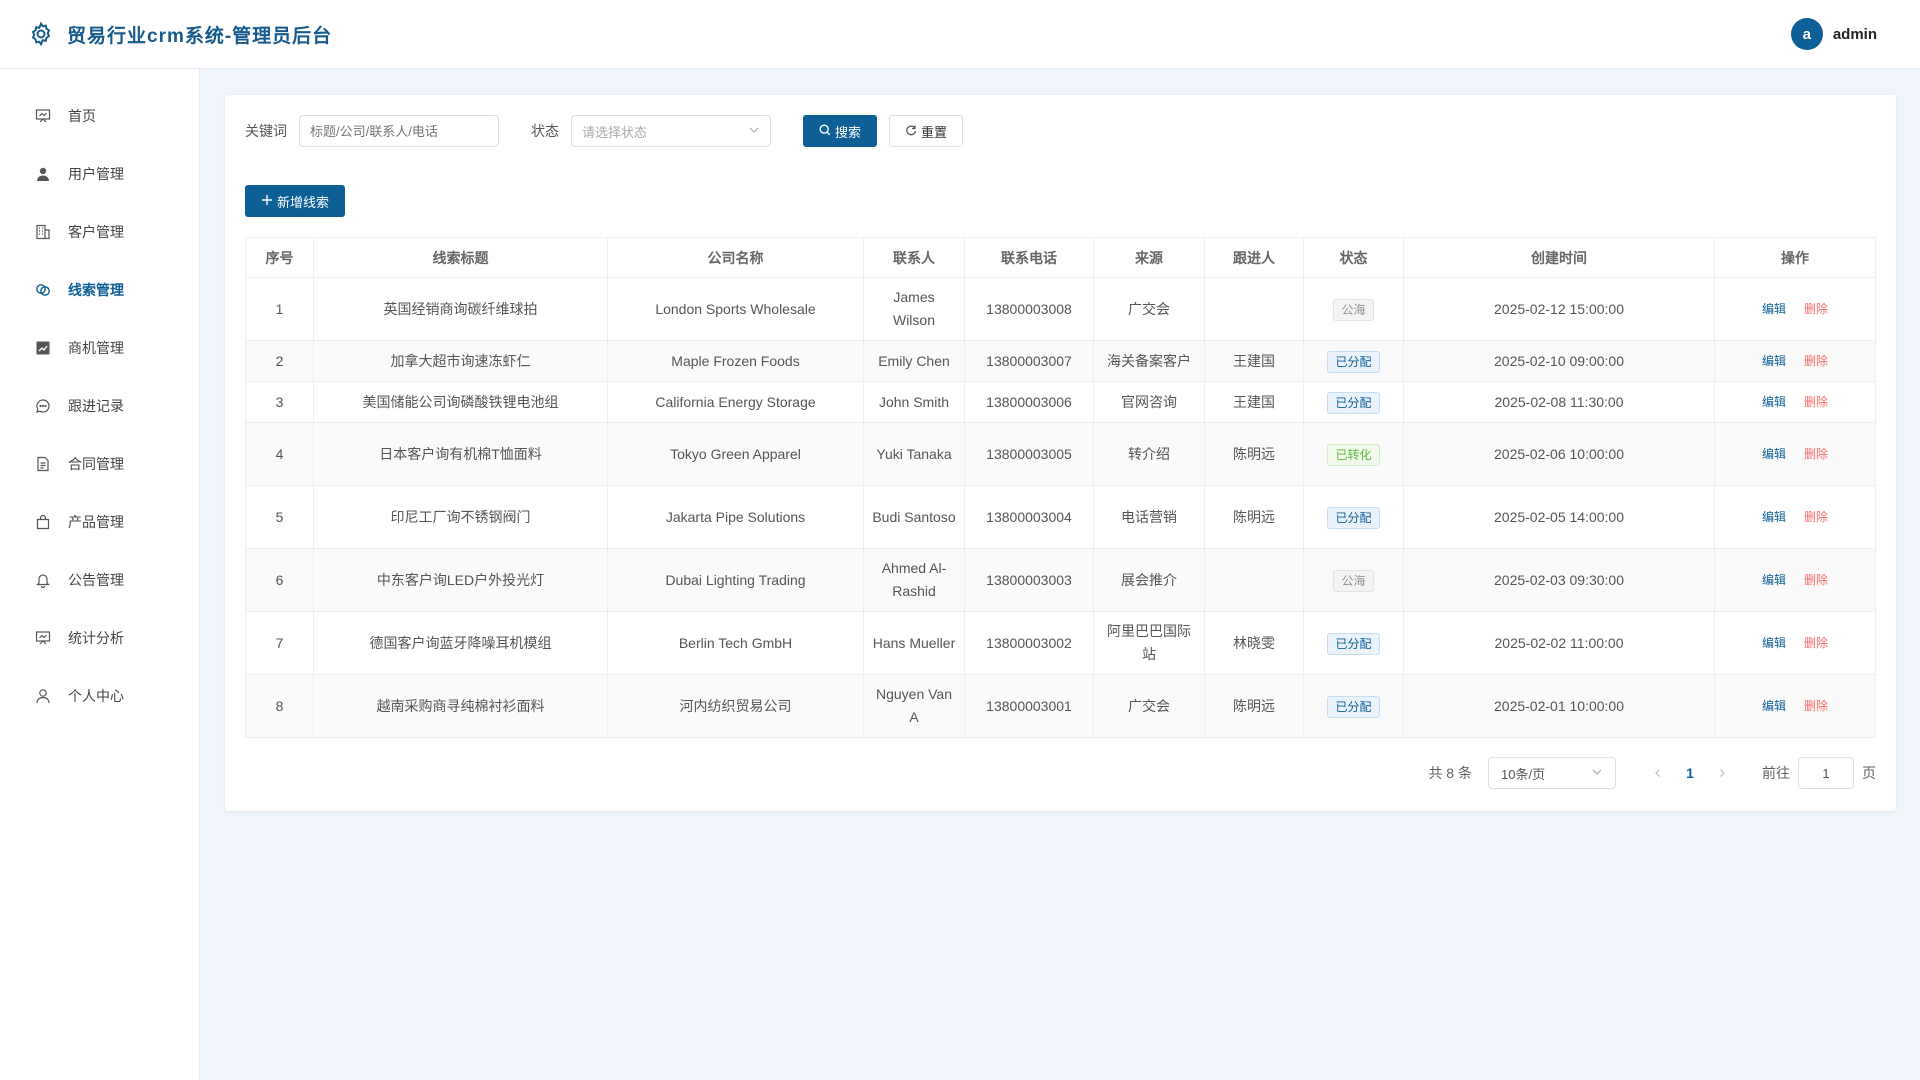  I want to click on cell-phone: 13800003002, so click(1029, 643).